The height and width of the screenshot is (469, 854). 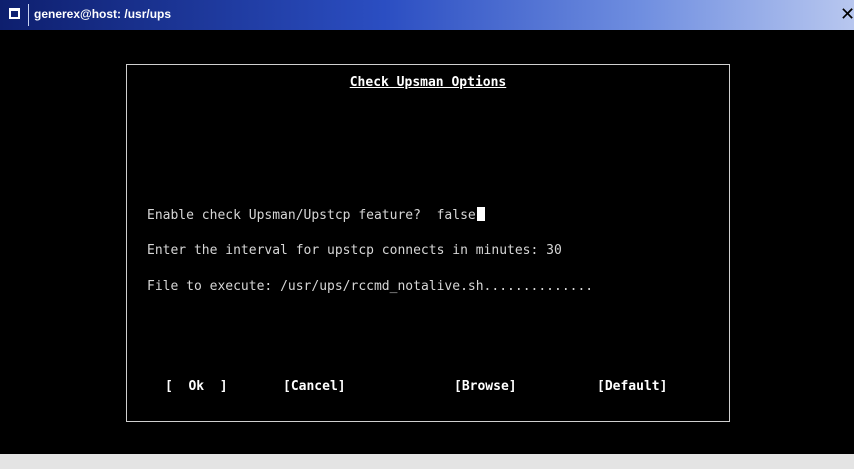 I want to click on text-cursor, so click(x=480, y=214).